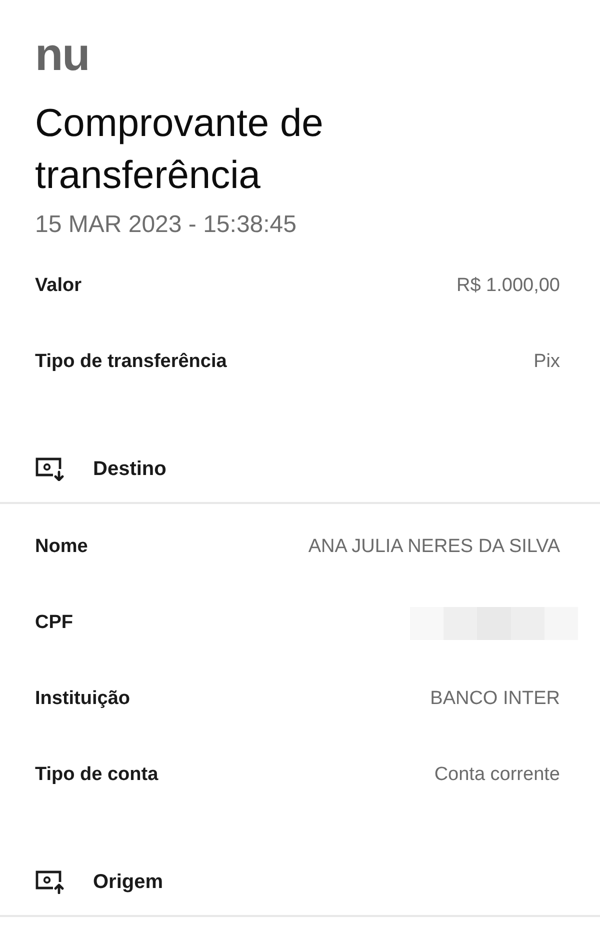 The width and height of the screenshot is (600, 926). Describe the element at coordinates (166, 225) in the screenshot. I see `timestamp: 15 MAR 2023 - 15:38:45` at that location.